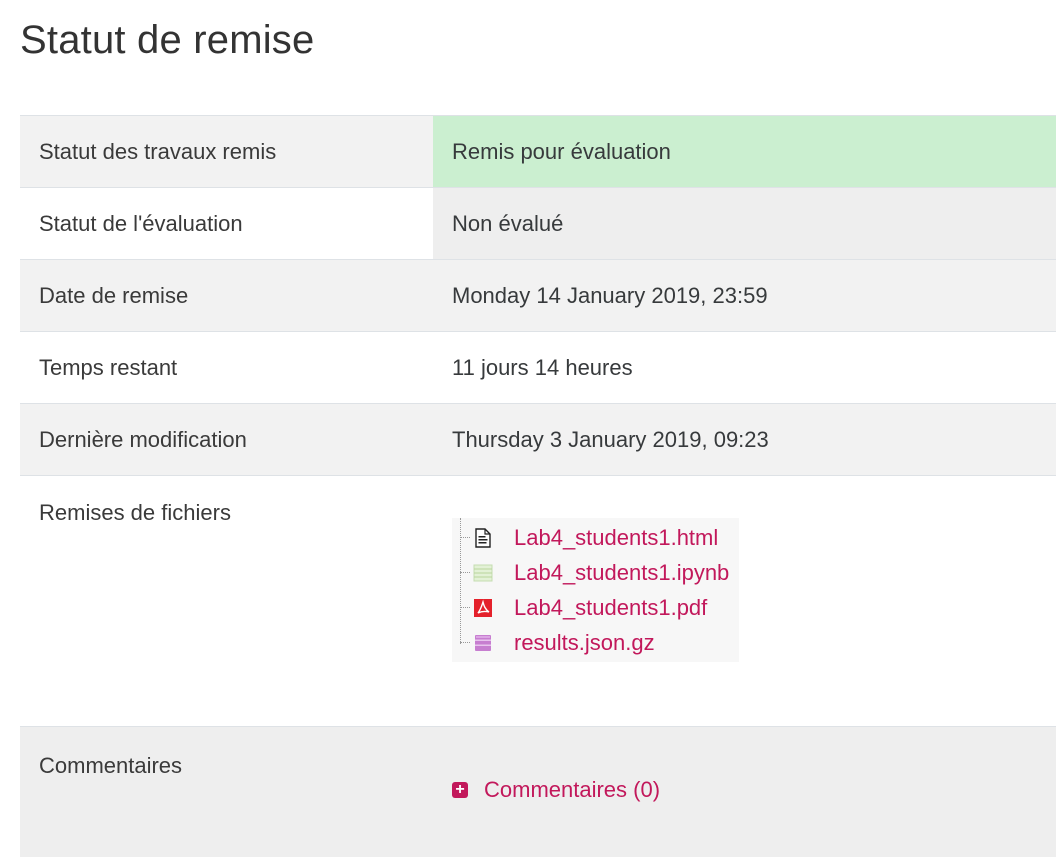 This screenshot has width=1056, height=857. What do you see at coordinates (226, 440) in the screenshot?
I see `row-label: Dernière modification` at bounding box center [226, 440].